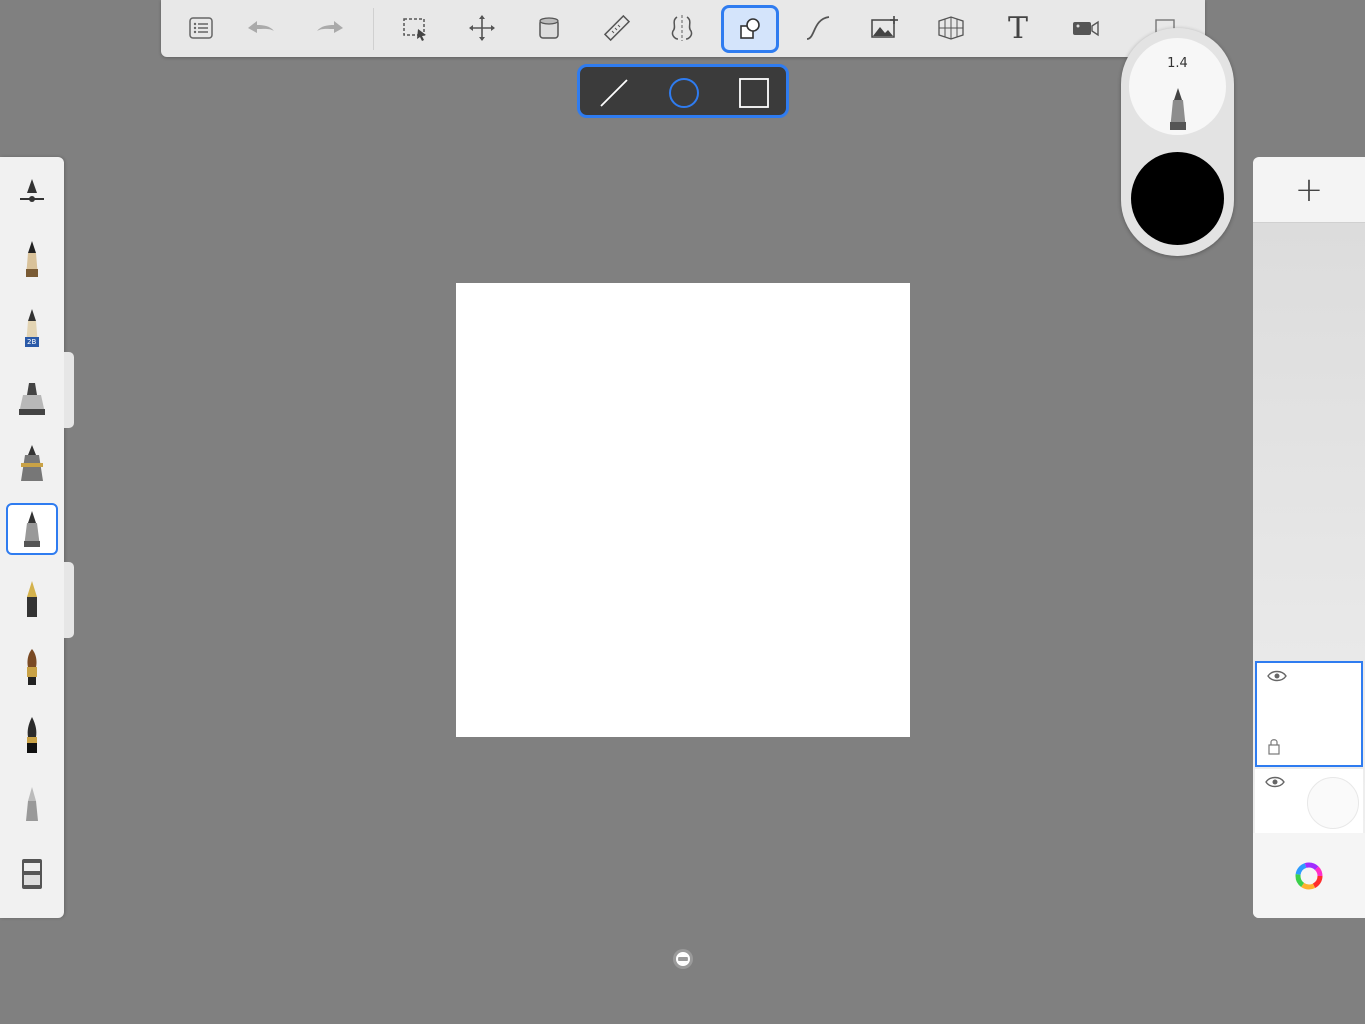  Describe the element at coordinates (951, 28) in the screenshot. I see `perspective-icon` at that location.